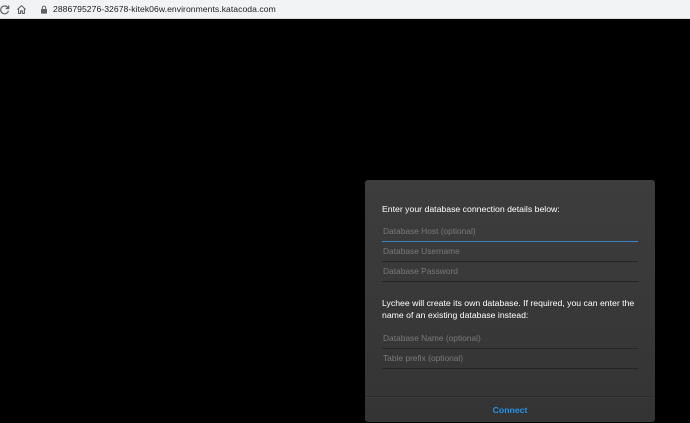 The height and width of the screenshot is (423, 690). I want to click on home-button, so click(21, 9).